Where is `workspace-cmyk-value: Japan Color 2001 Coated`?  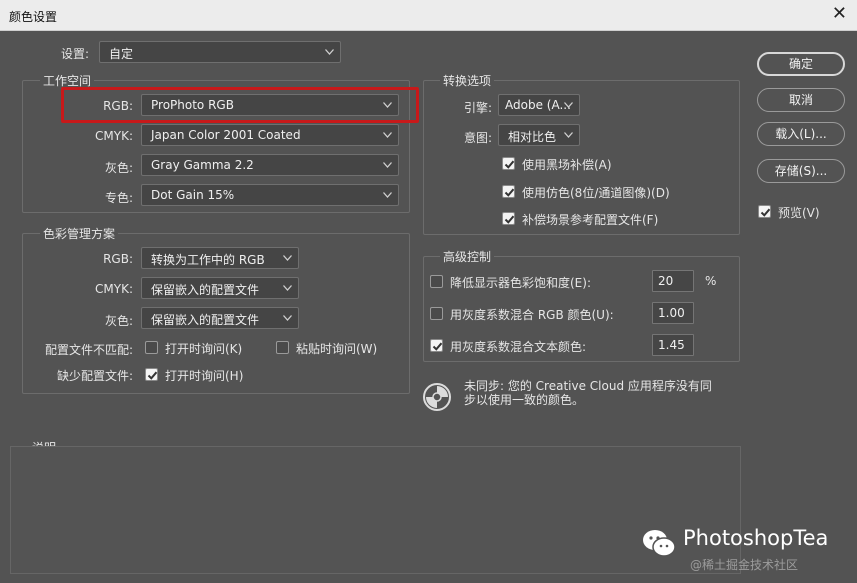 workspace-cmyk-value: Japan Color 2001 Coated is located at coordinates (226, 135).